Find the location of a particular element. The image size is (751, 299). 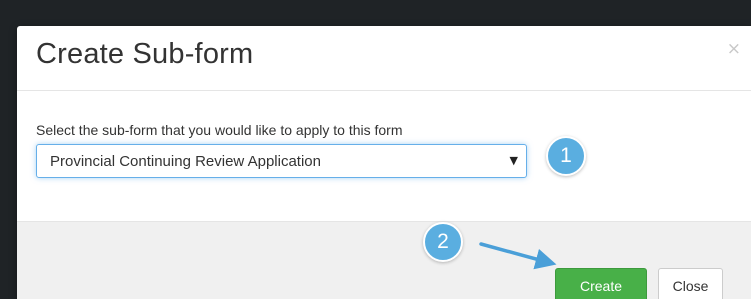

pointer-arrow-icon is located at coordinates (518, 256).